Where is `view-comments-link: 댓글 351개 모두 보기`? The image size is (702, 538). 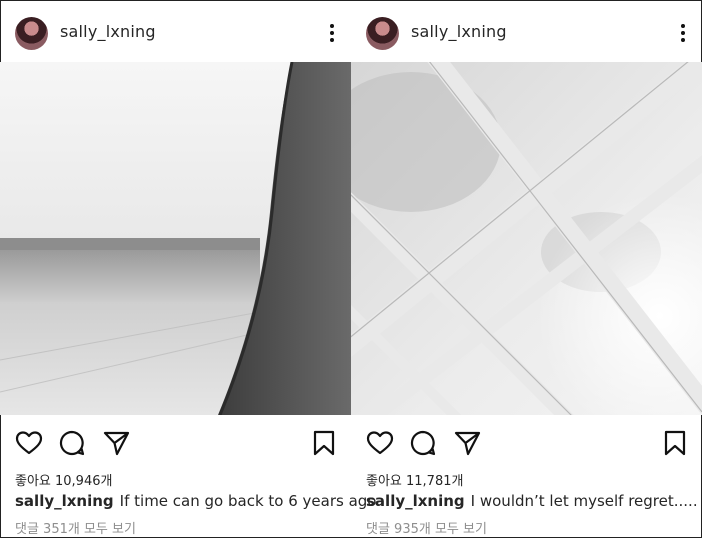 view-comments-link: 댓글 351개 모두 보기 is located at coordinates (75, 527).